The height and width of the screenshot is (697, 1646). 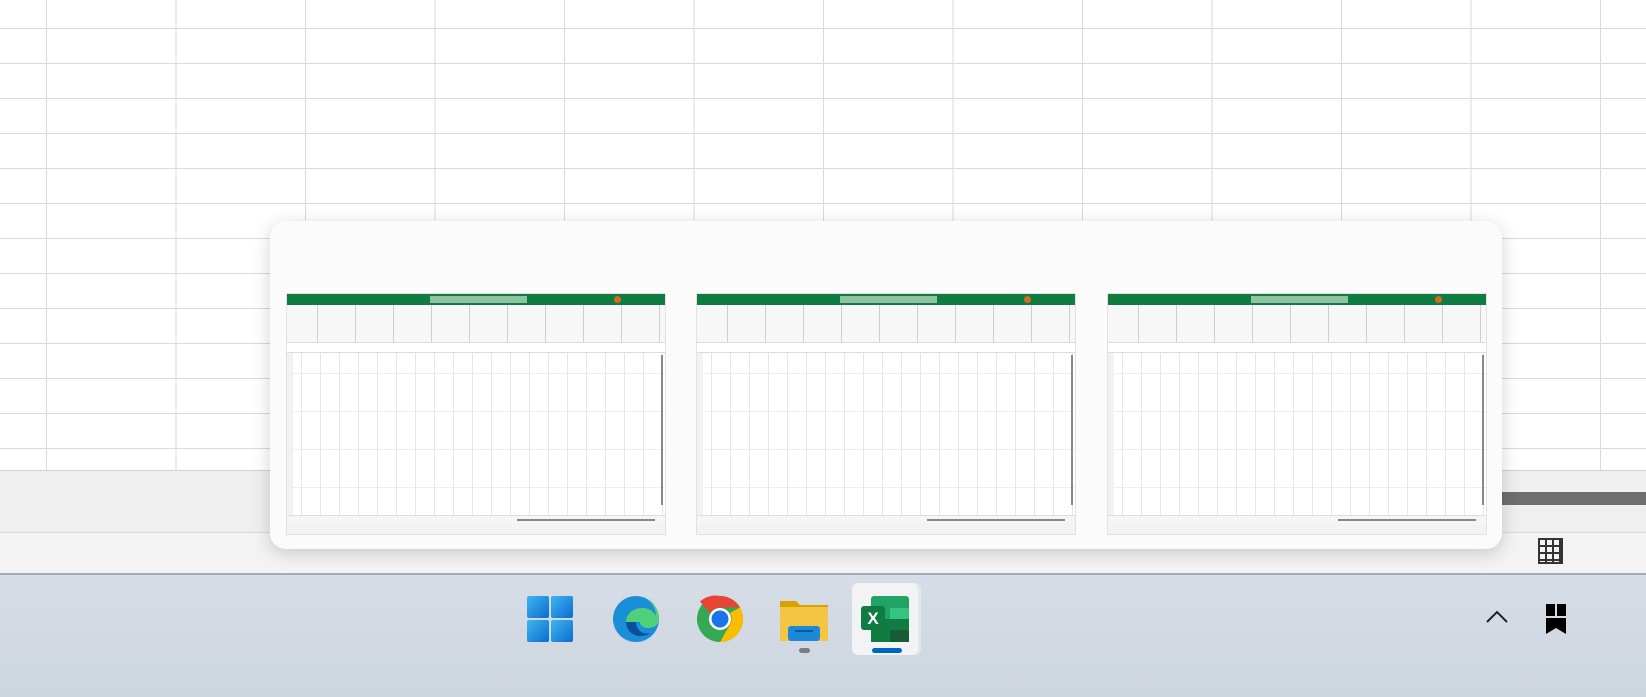 I want to click on windows-logo-icon, so click(x=550, y=619).